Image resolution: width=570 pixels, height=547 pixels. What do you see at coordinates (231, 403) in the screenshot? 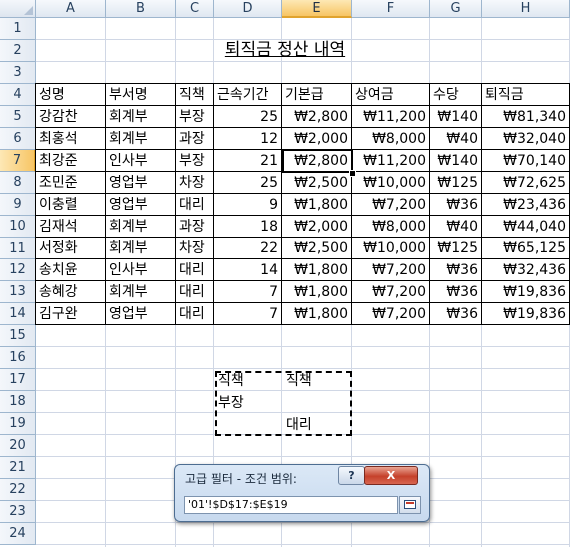
I see `criteria-value-d18: 부장` at bounding box center [231, 403].